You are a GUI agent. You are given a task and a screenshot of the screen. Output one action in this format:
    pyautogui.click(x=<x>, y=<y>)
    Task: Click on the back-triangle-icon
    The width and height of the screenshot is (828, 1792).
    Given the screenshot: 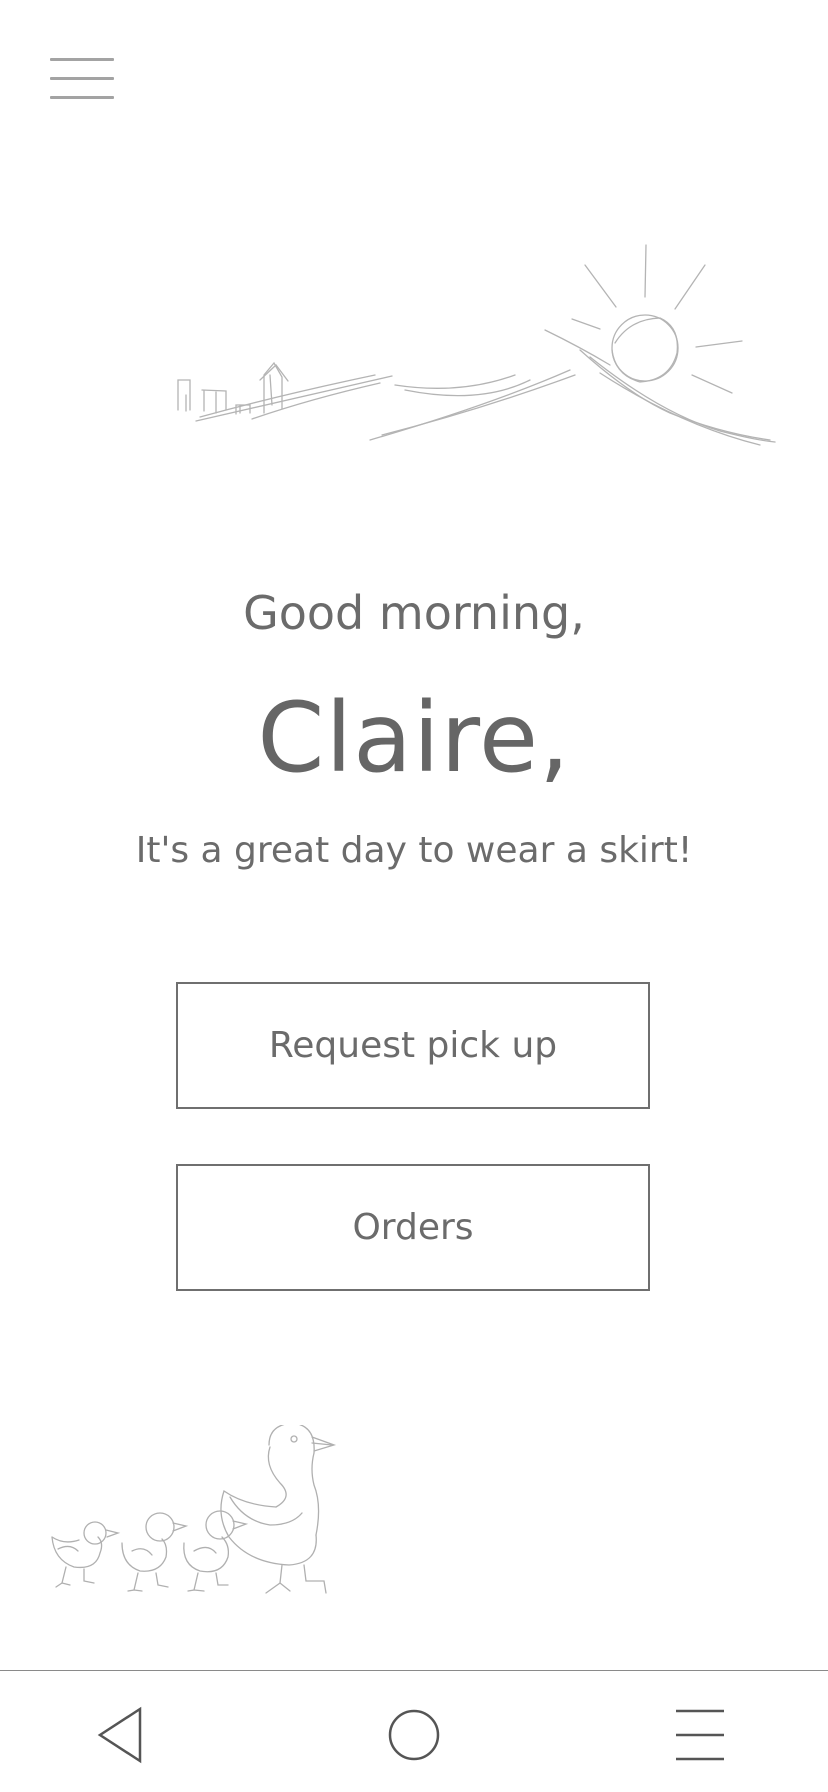 What is the action you would take?
    pyautogui.click(x=120, y=1735)
    